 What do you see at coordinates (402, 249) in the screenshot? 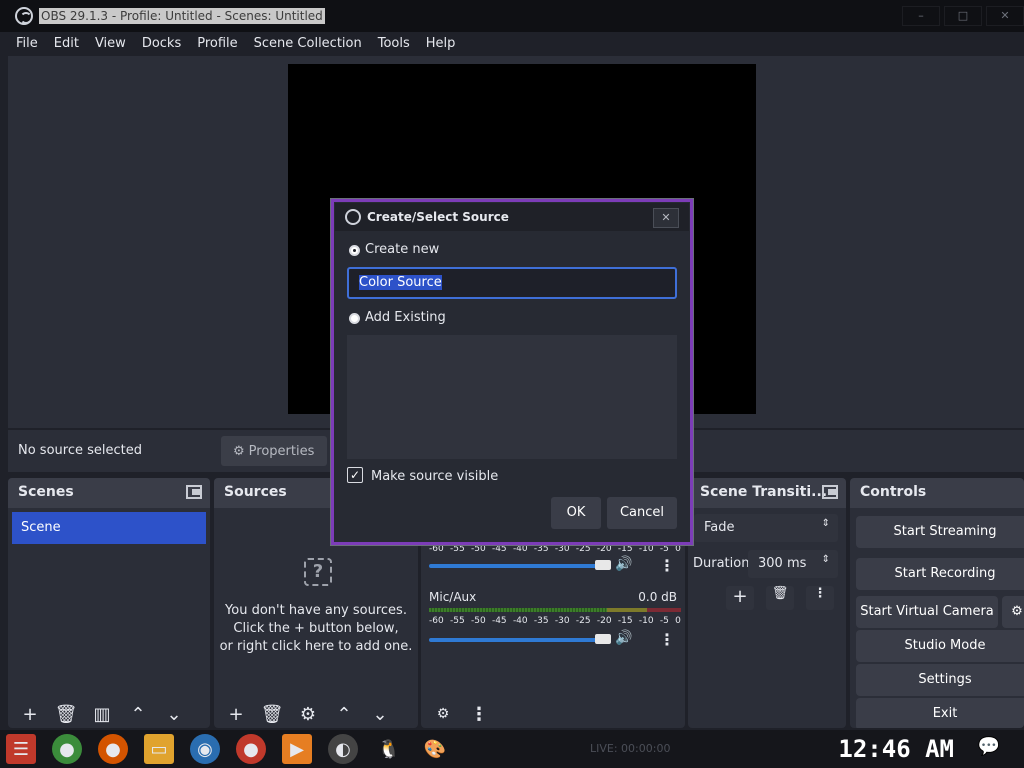
I see `create-new-label: Create new` at bounding box center [402, 249].